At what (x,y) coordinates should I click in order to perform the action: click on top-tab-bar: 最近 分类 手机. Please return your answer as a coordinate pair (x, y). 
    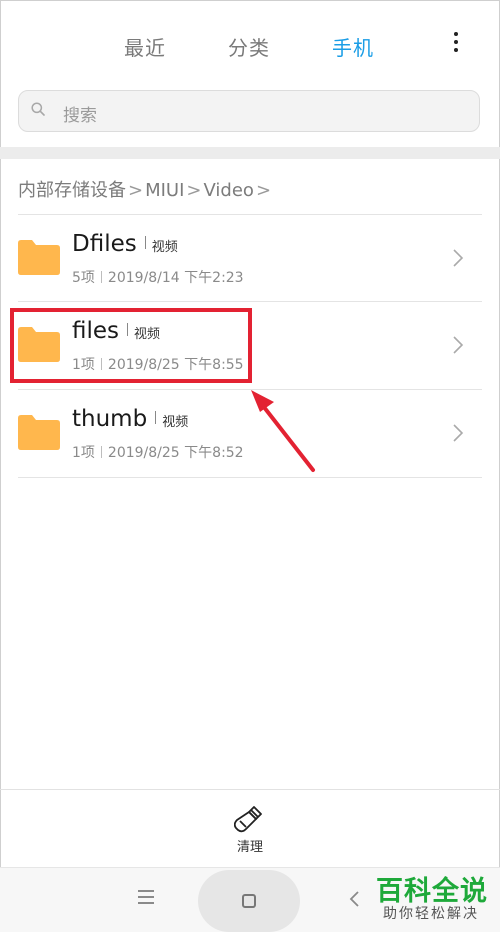
    Looking at the image, I should click on (250, 46).